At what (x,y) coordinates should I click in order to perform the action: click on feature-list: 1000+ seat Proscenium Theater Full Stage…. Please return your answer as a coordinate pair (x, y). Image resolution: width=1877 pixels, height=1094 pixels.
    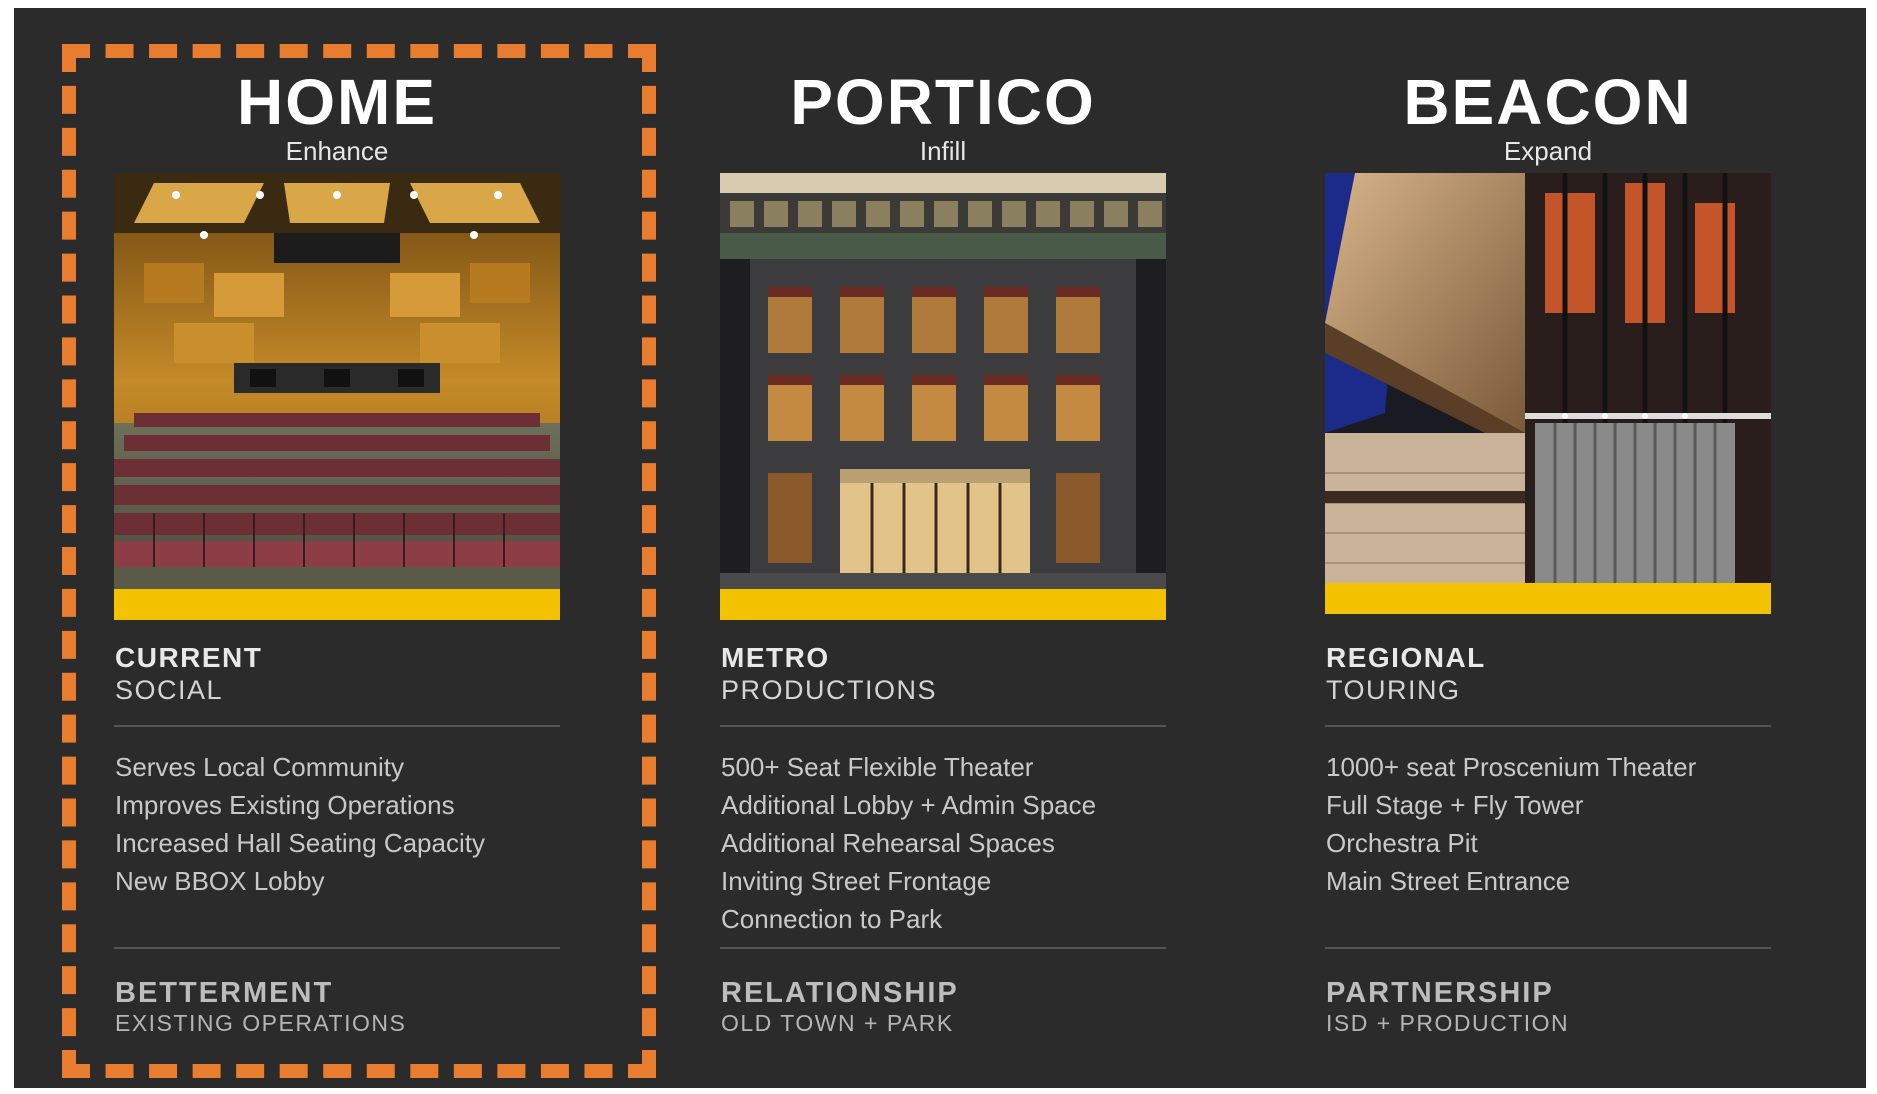
    Looking at the image, I should click on (1511, 824).